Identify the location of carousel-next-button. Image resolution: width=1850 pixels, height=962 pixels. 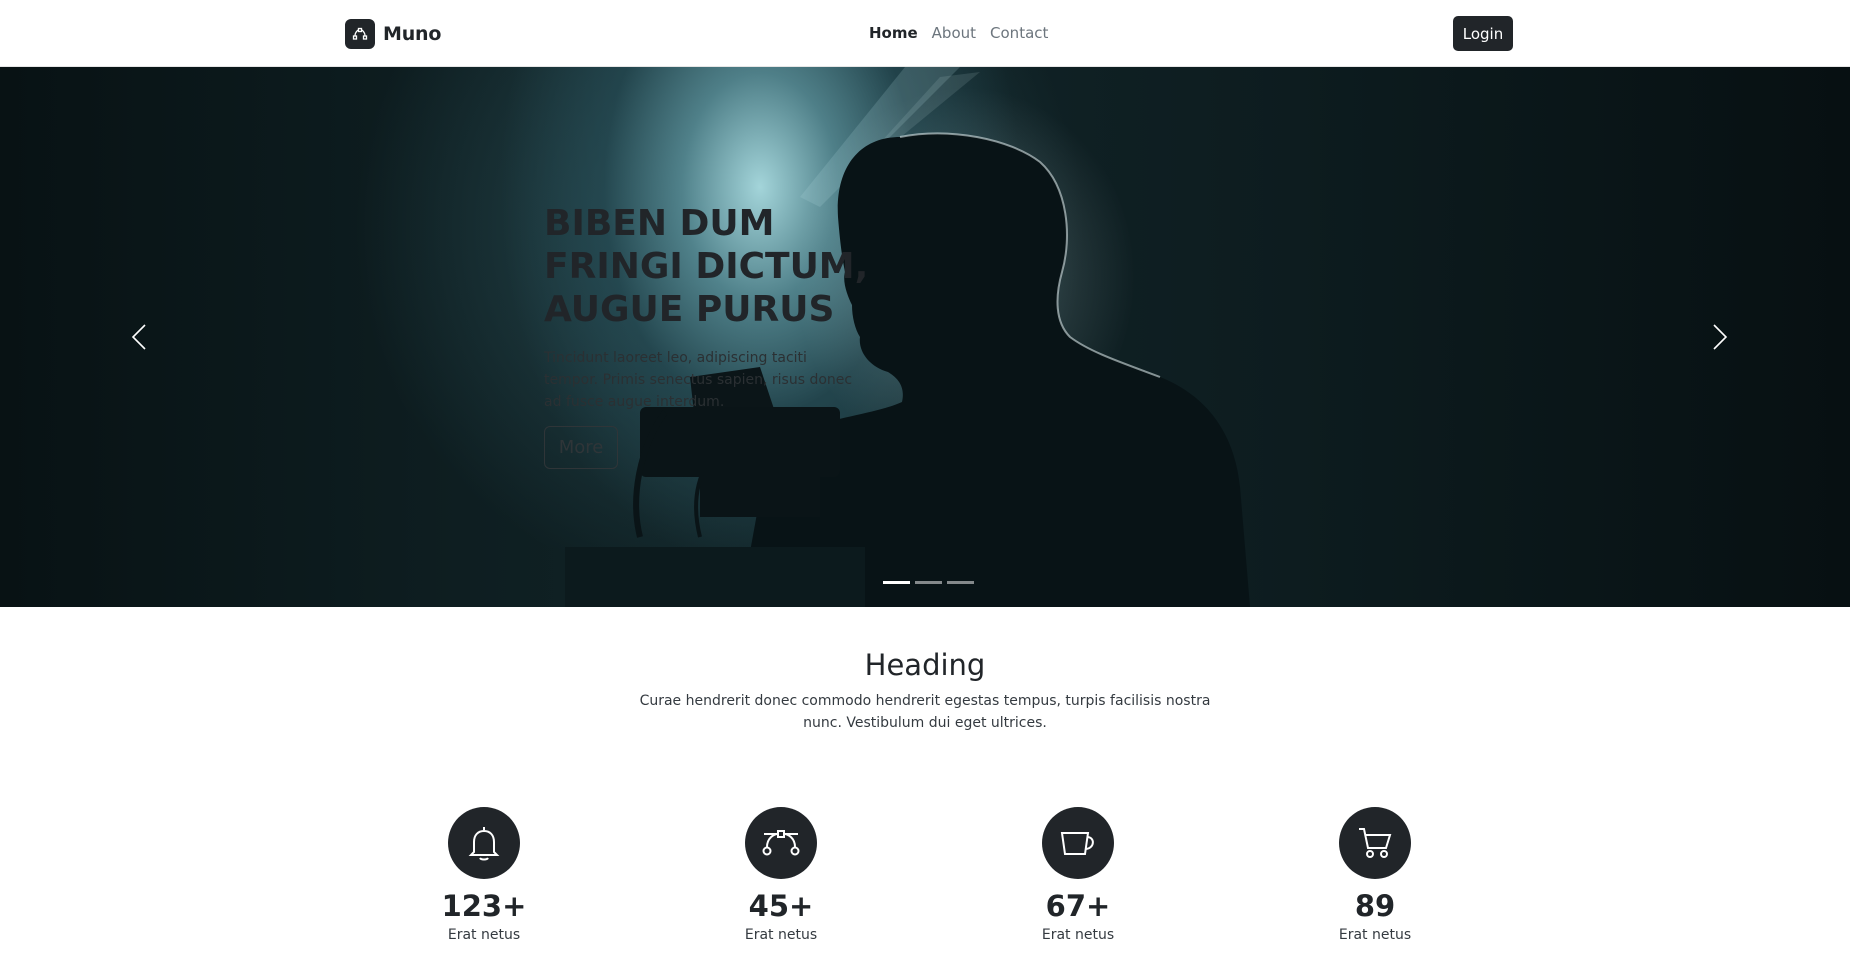
(1720, 337).